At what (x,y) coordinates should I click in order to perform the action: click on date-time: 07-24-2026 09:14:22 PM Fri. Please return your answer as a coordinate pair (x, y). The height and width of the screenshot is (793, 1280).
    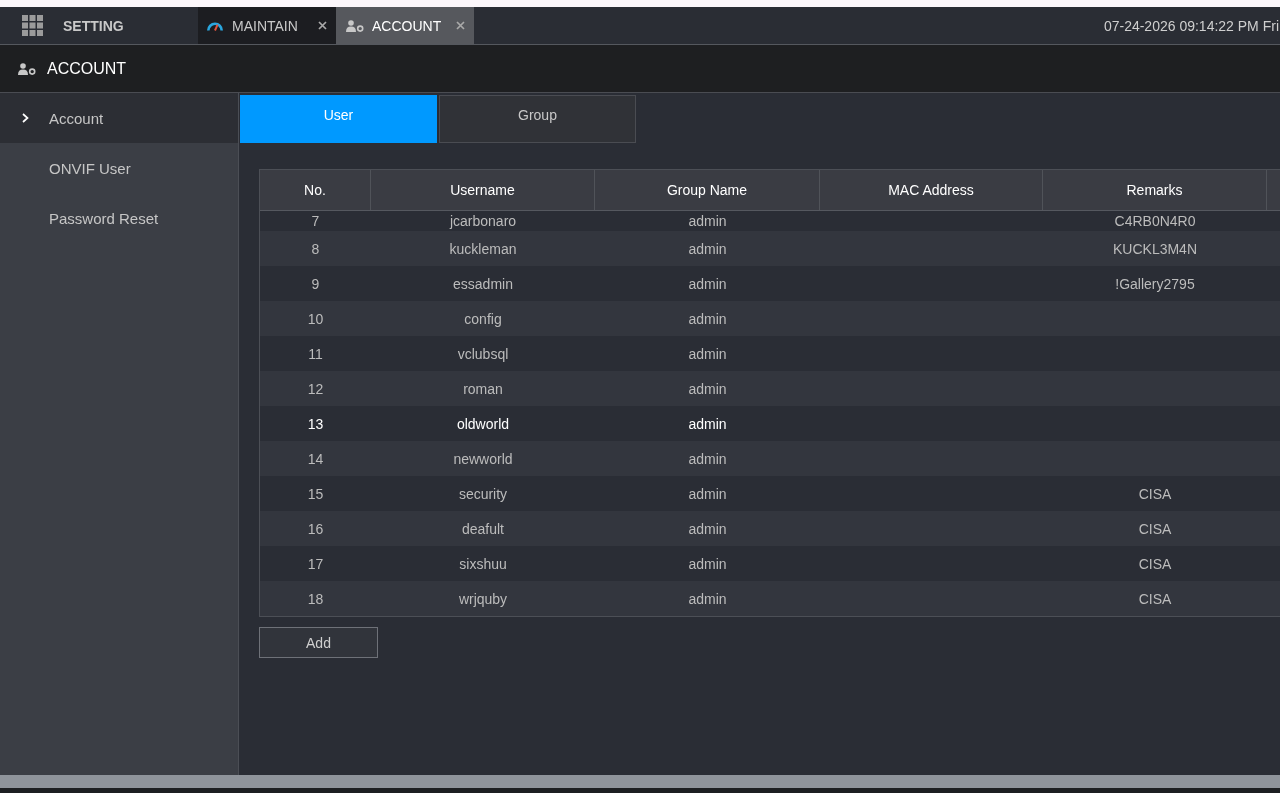
    Looking at the image, I should click on (1191, 25).